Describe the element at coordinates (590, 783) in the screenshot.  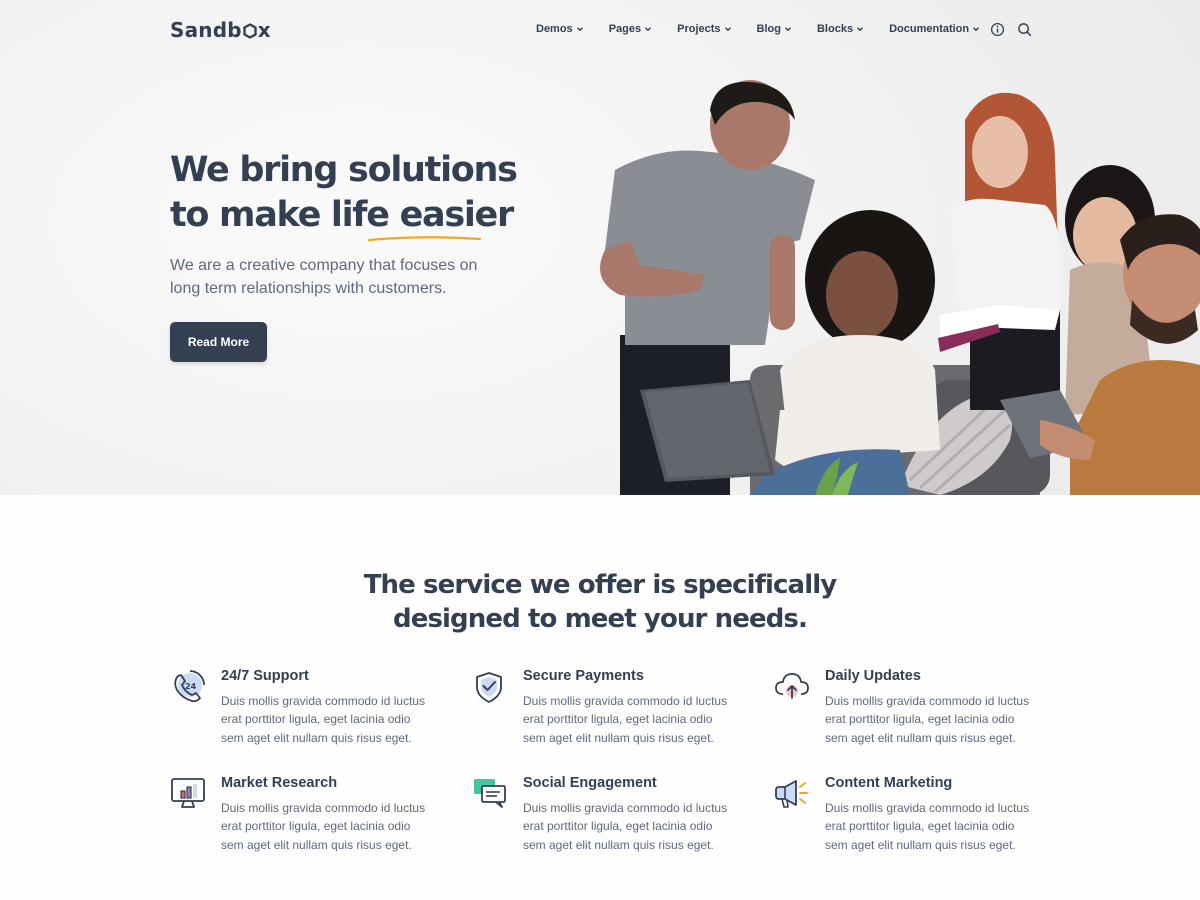
I see `service-title: Social Engagement` at that location.